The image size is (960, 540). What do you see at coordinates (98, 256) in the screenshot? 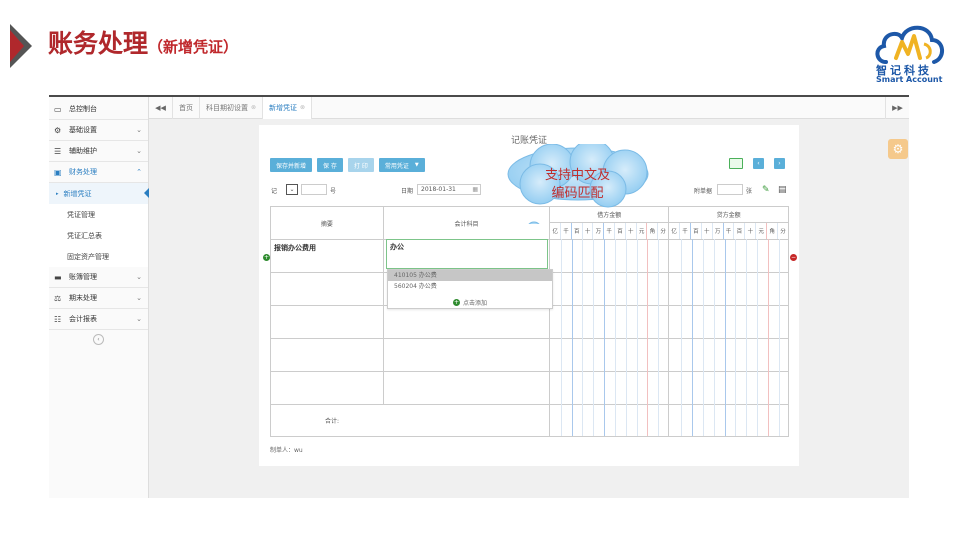
I see `sidebar-subitem-fixed-assets: 固定资产管理` at bounding box center [98, 256].